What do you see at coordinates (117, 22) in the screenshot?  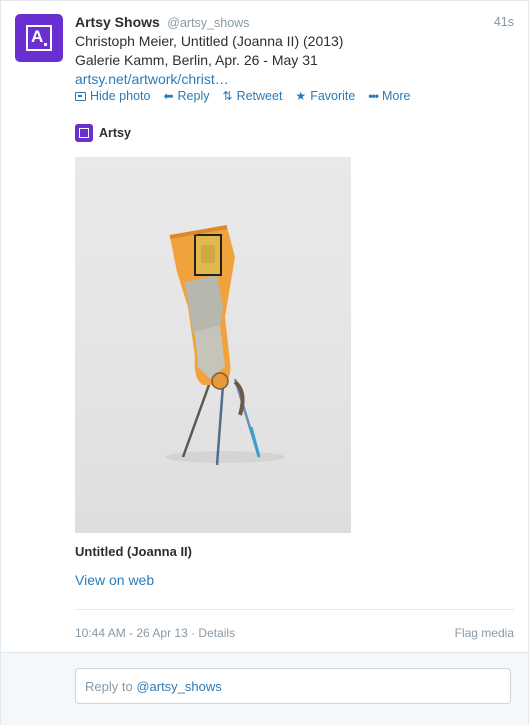 I see `author-name: Artsy Shows` at bounding box center [117, 22].